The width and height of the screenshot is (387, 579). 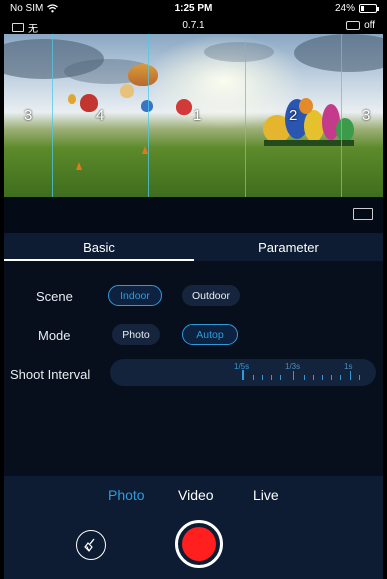 I want to click on firmware-version: 0.7.1, so click(x=193, y=25).